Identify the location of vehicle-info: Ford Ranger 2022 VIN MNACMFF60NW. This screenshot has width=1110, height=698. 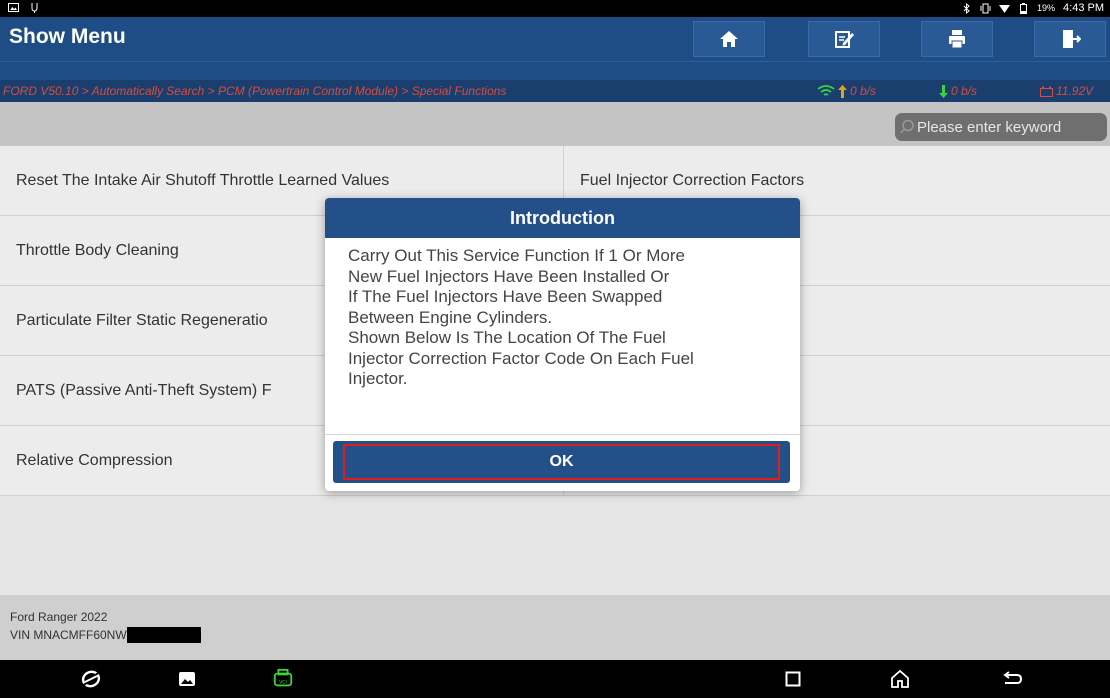
(555, 627).